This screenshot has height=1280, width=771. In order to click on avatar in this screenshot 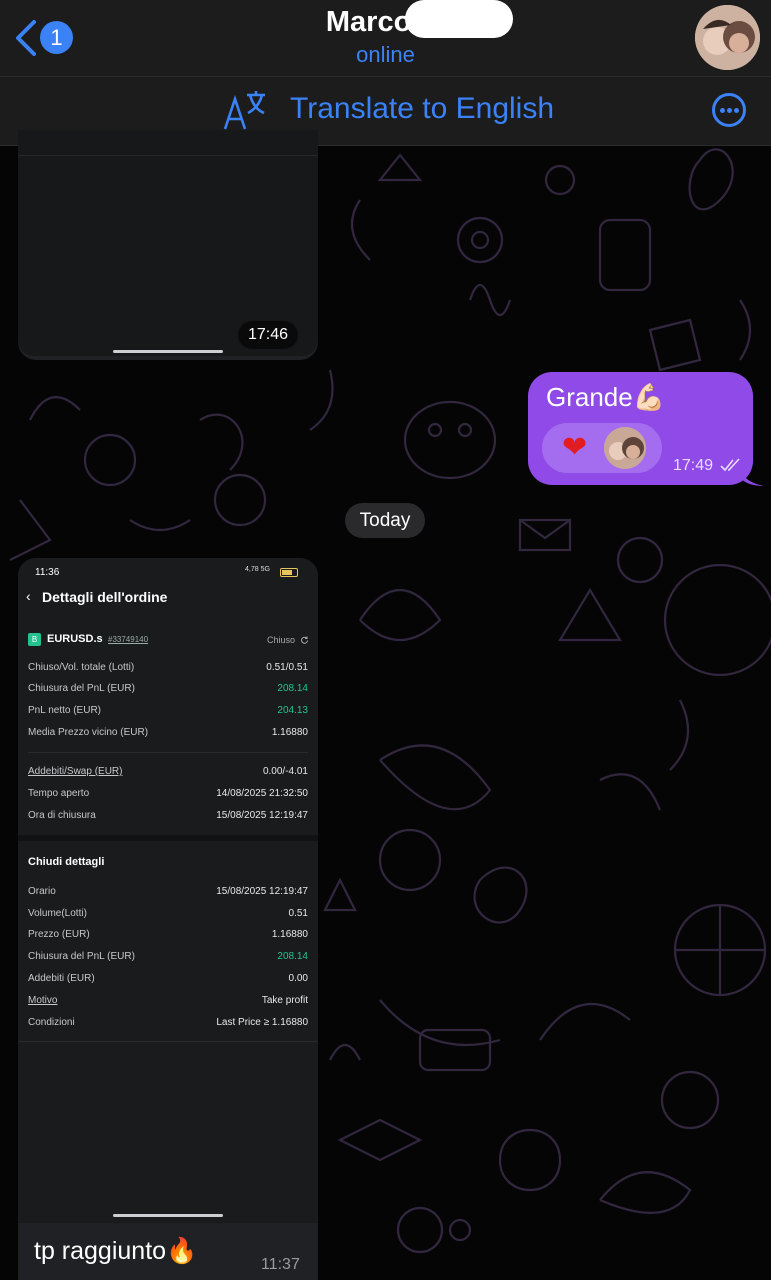, I will do `click(727, 37)`.